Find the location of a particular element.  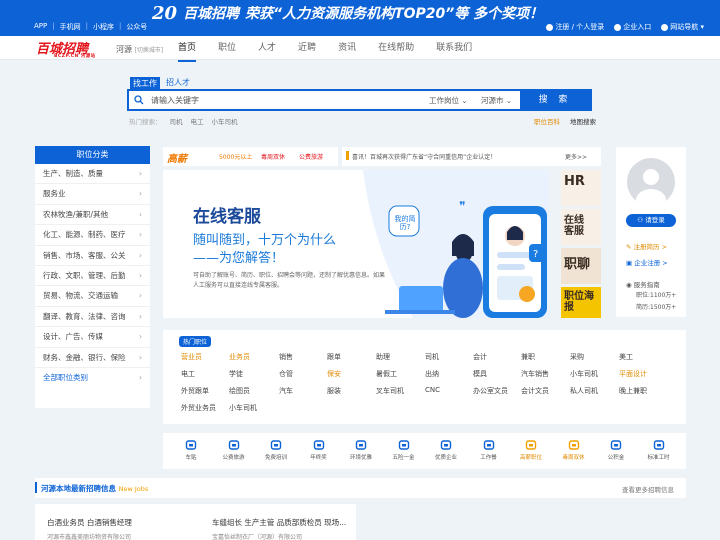

category-item: 生产、制造、质量 › is located at coordinates (92, 174).